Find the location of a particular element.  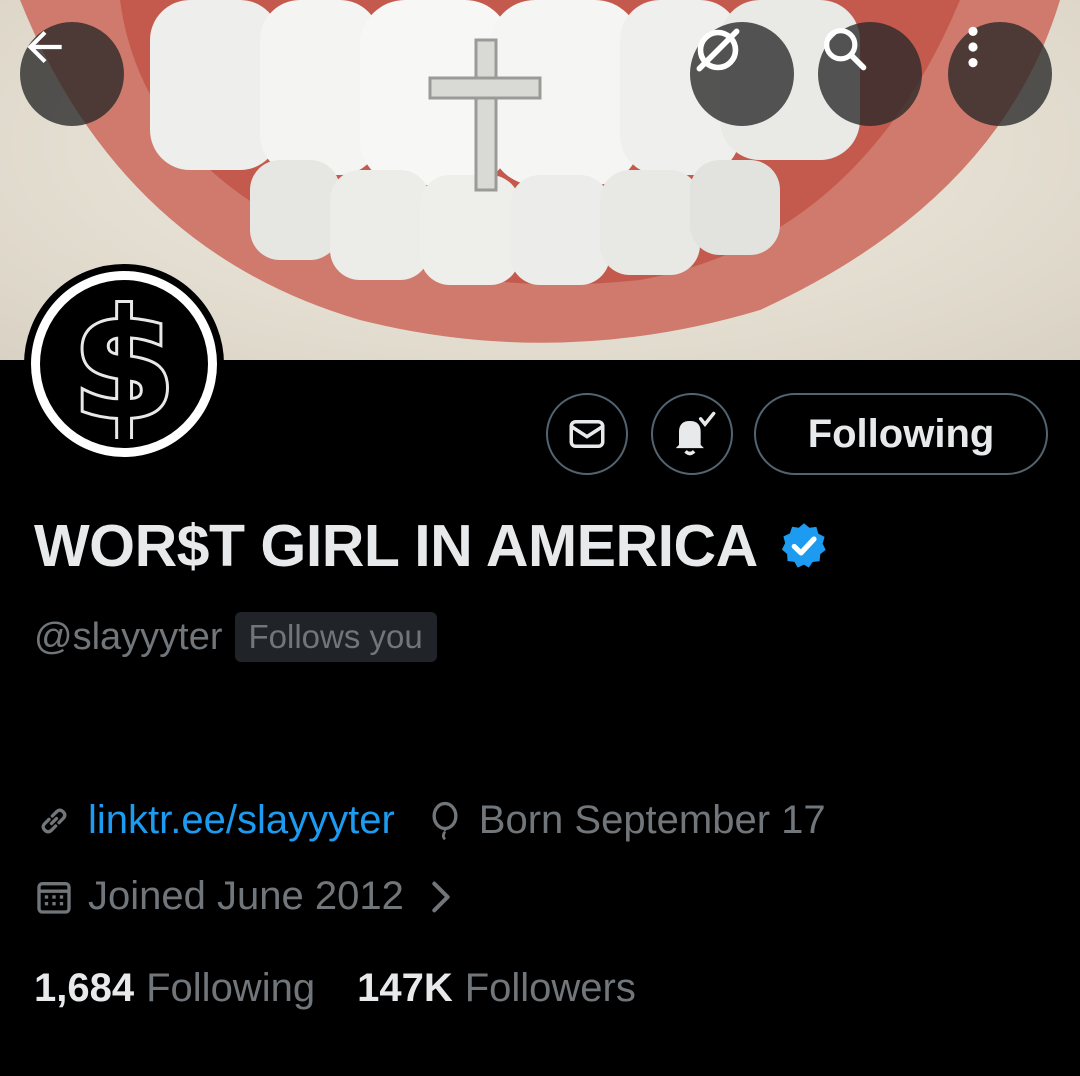

joined-row: Joined June 2012 is located at coordinates (252, 896).